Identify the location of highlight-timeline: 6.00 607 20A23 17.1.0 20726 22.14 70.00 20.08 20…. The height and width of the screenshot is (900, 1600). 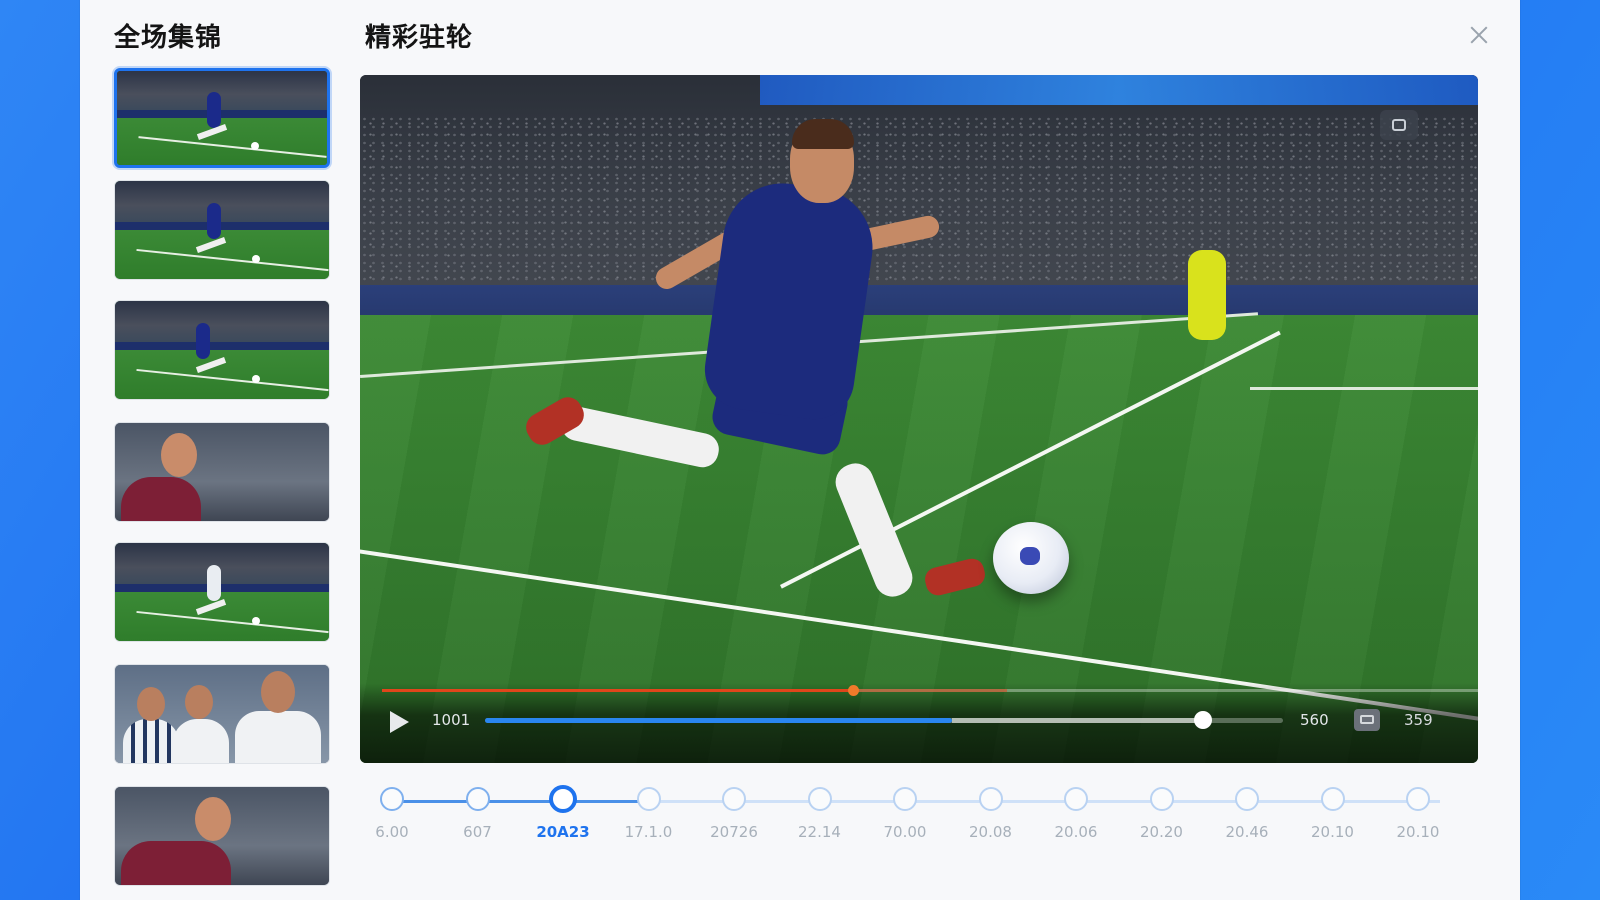
(919, 825).